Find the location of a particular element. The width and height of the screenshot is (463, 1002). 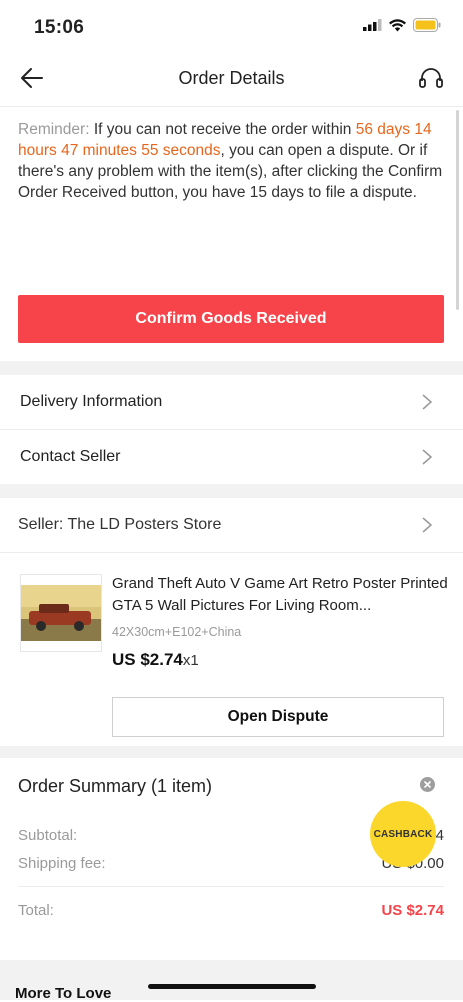

poster-car-image is located at coordinates (61, 613).